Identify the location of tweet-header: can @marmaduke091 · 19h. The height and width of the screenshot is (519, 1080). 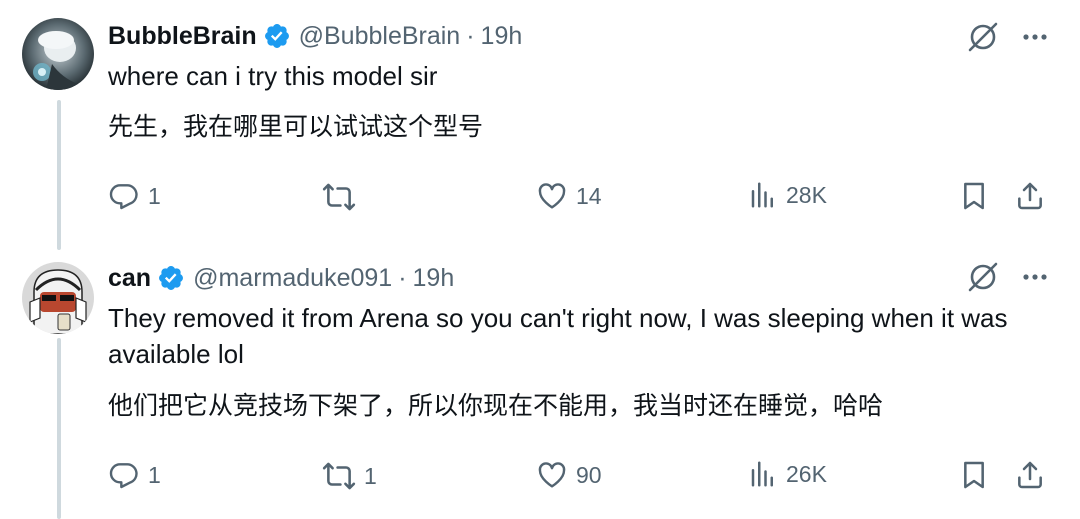
(281, 278).